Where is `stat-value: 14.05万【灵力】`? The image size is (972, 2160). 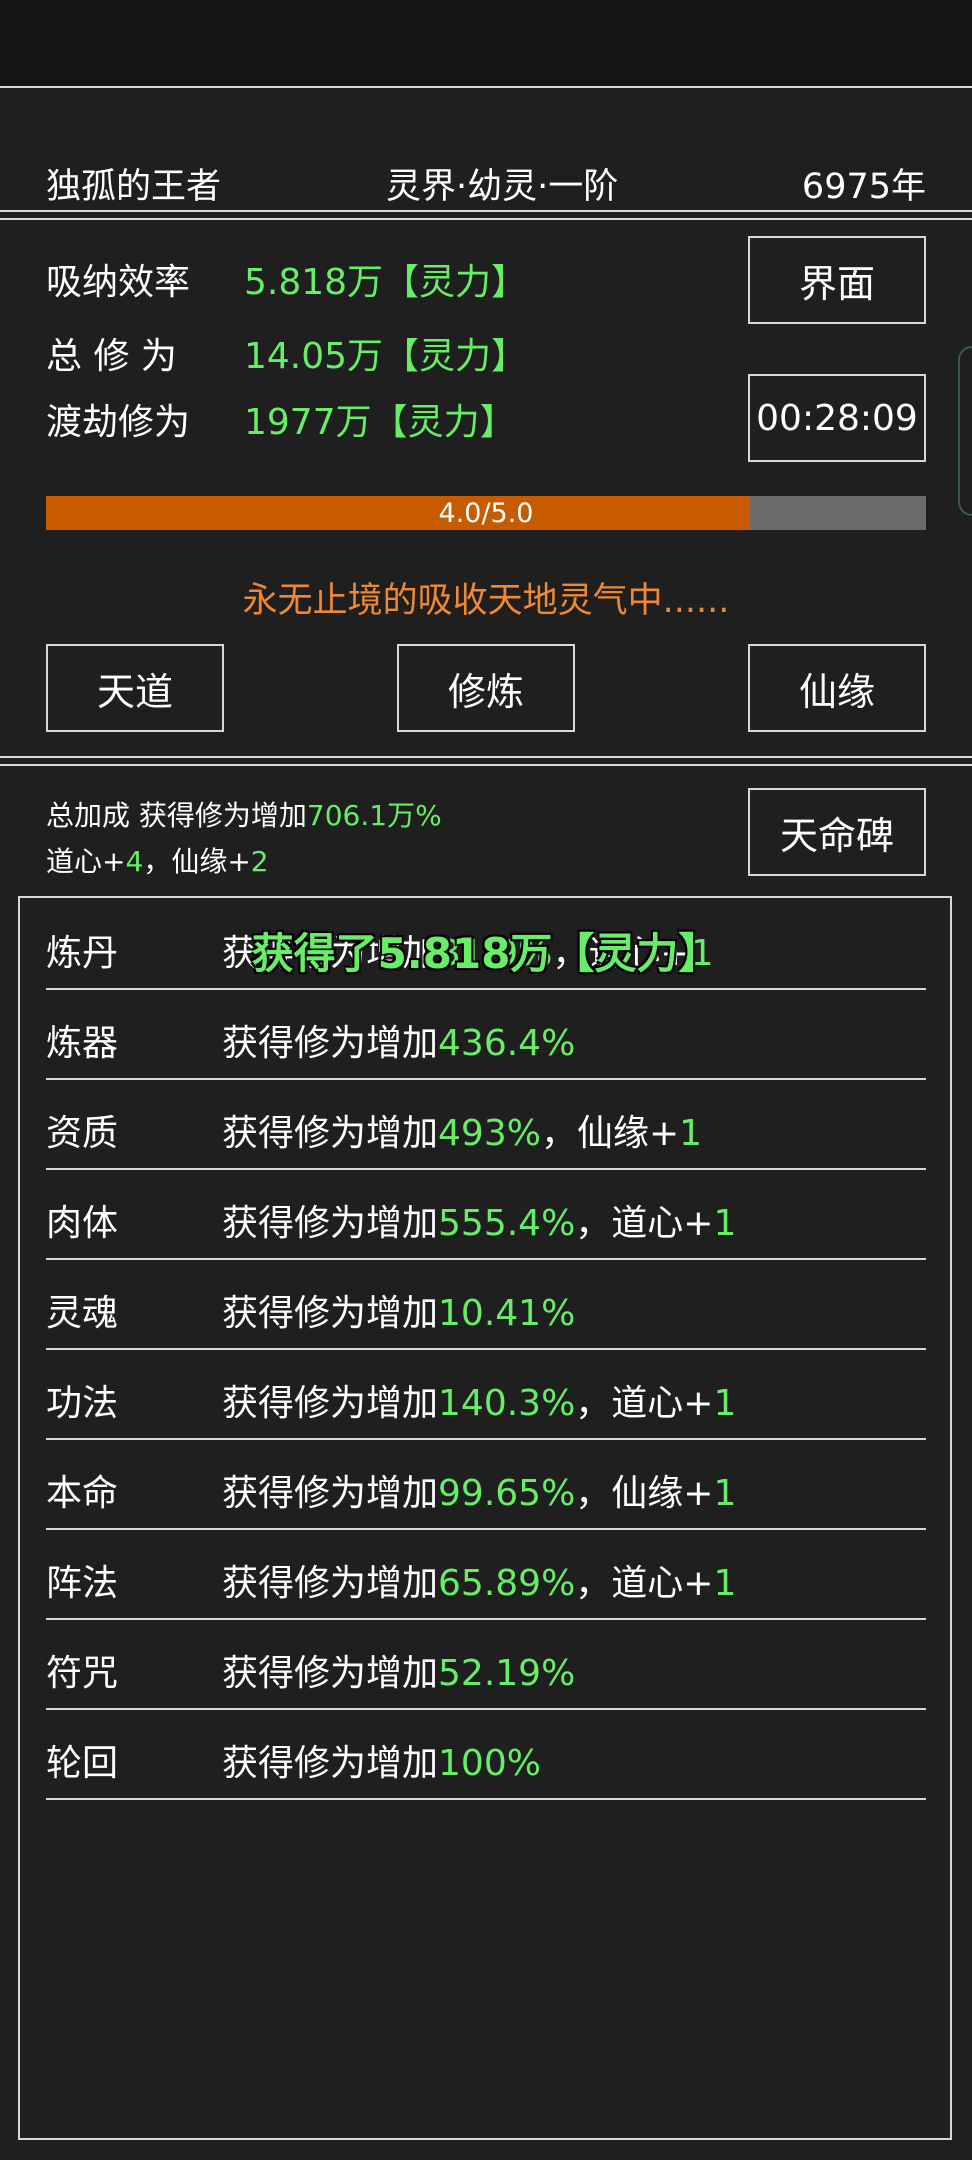 stat-value: 14.05万【灵力】 is located at coordinates (386, 356).